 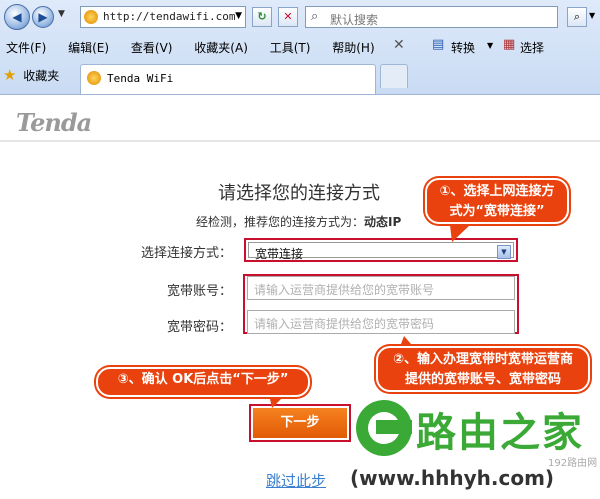 I want to click on callout-3: ③、确认 OK后点击“下一步”, so click(x=203, y=382).